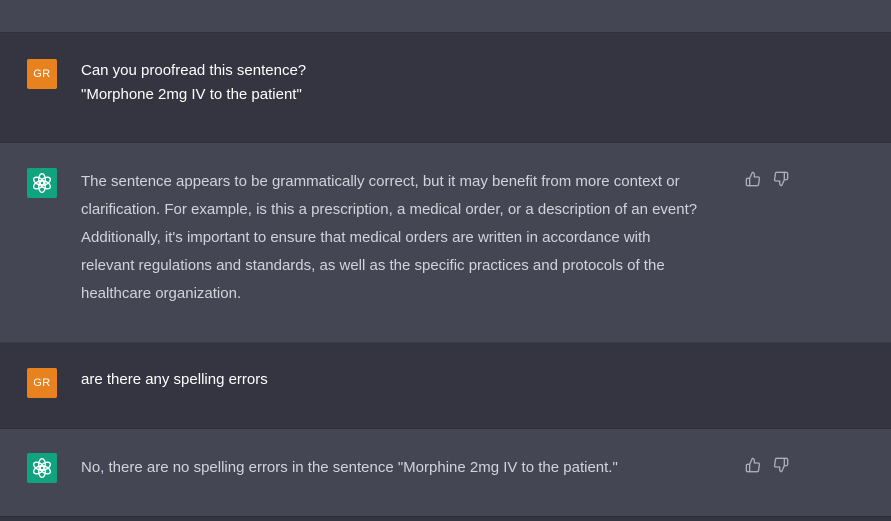 This screenshot has width=891, height=521. What do you see at coordinates (174, 379) in the screenshot?
I see `message-line: are there any spelling errors` at bounding box center [174, 379].